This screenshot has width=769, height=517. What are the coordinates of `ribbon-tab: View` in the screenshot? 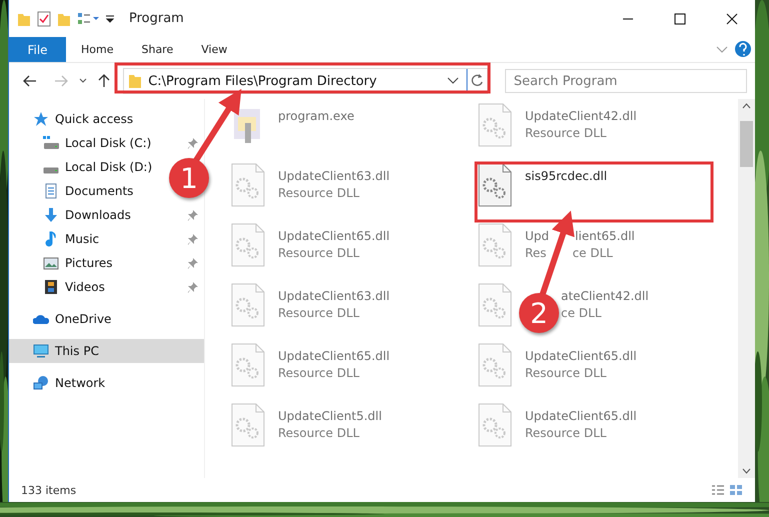 It's located at (214, 49).